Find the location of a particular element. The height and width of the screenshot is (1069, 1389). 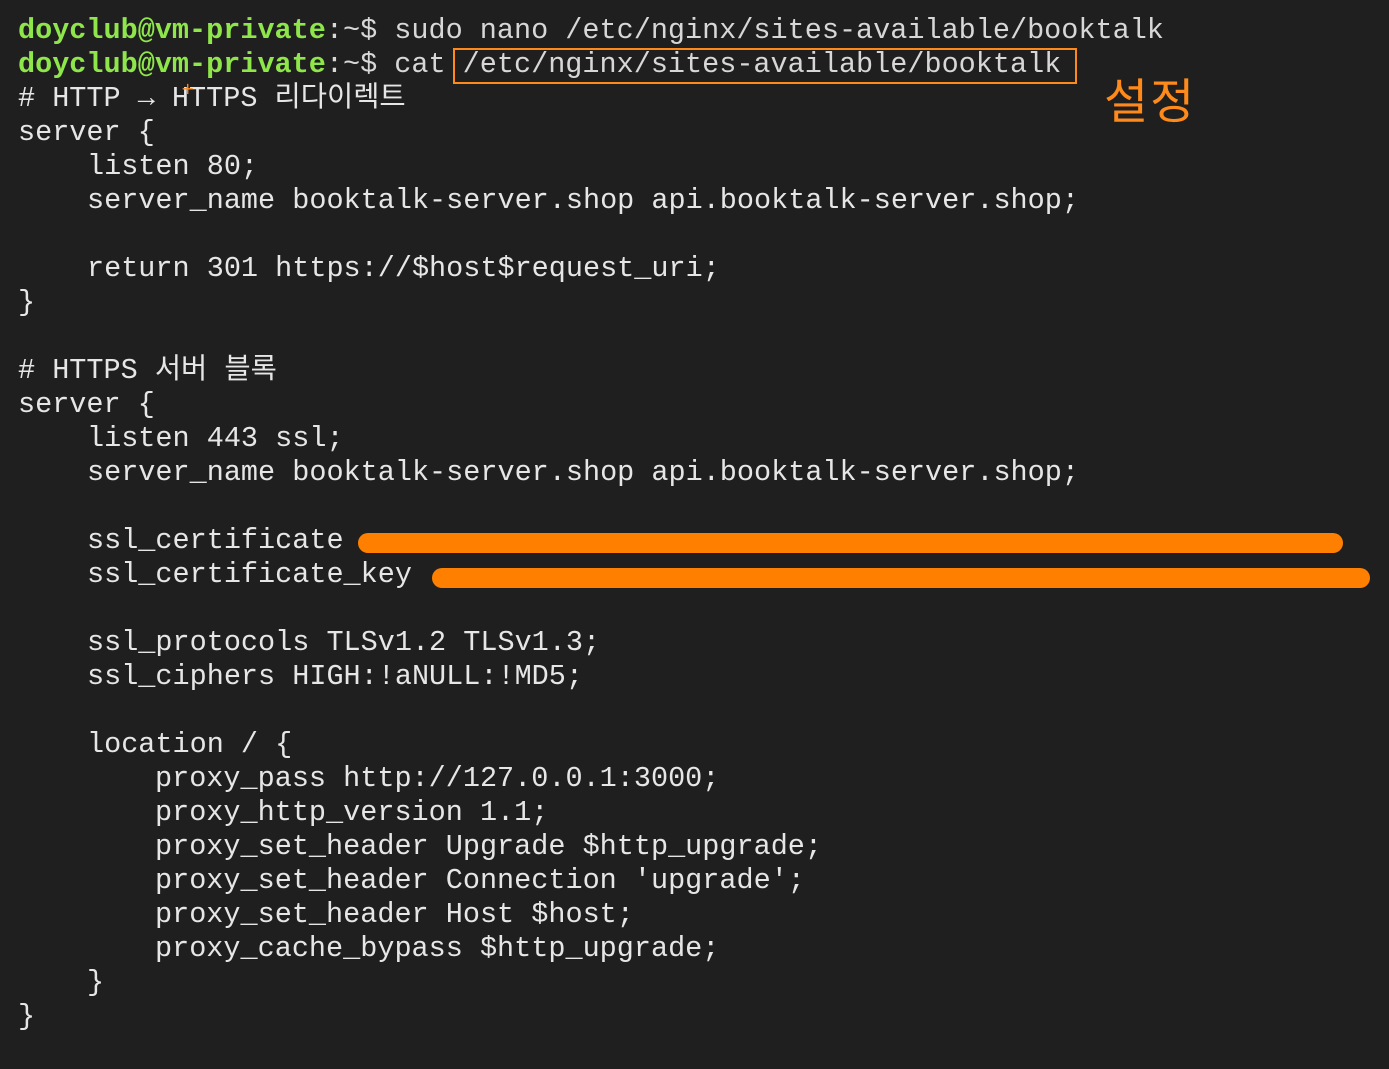

config-line: server { is located at coordinates (86, 404).